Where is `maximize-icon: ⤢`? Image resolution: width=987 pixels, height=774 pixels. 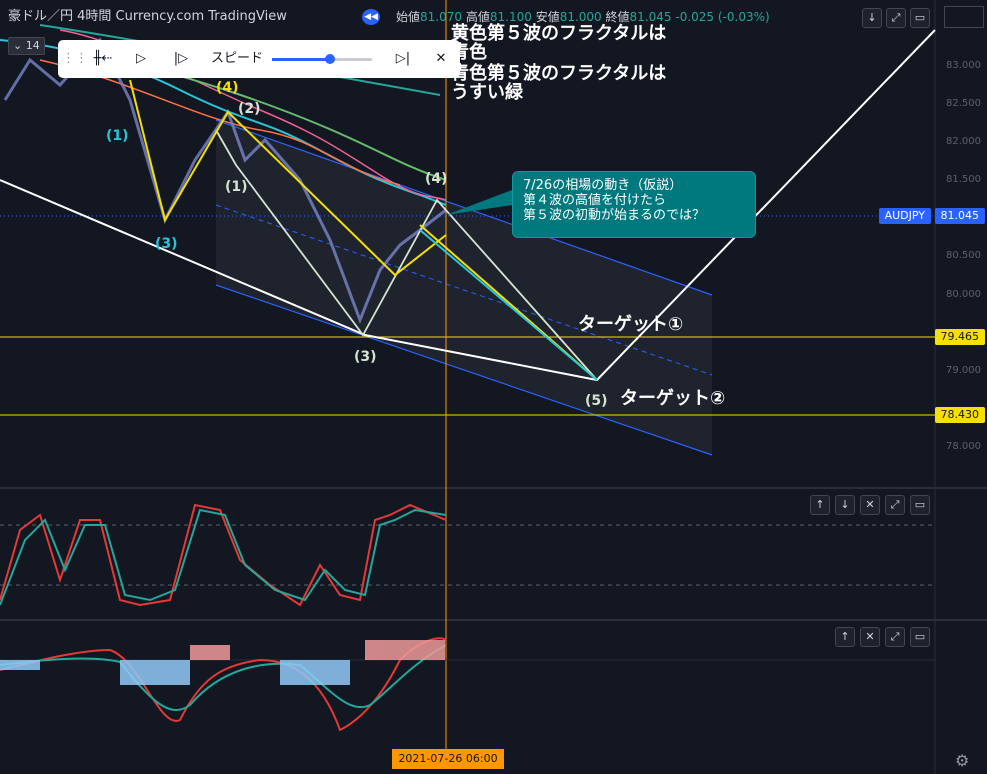
maximize-icon: ⤢ is located at coordinates (896, 18).